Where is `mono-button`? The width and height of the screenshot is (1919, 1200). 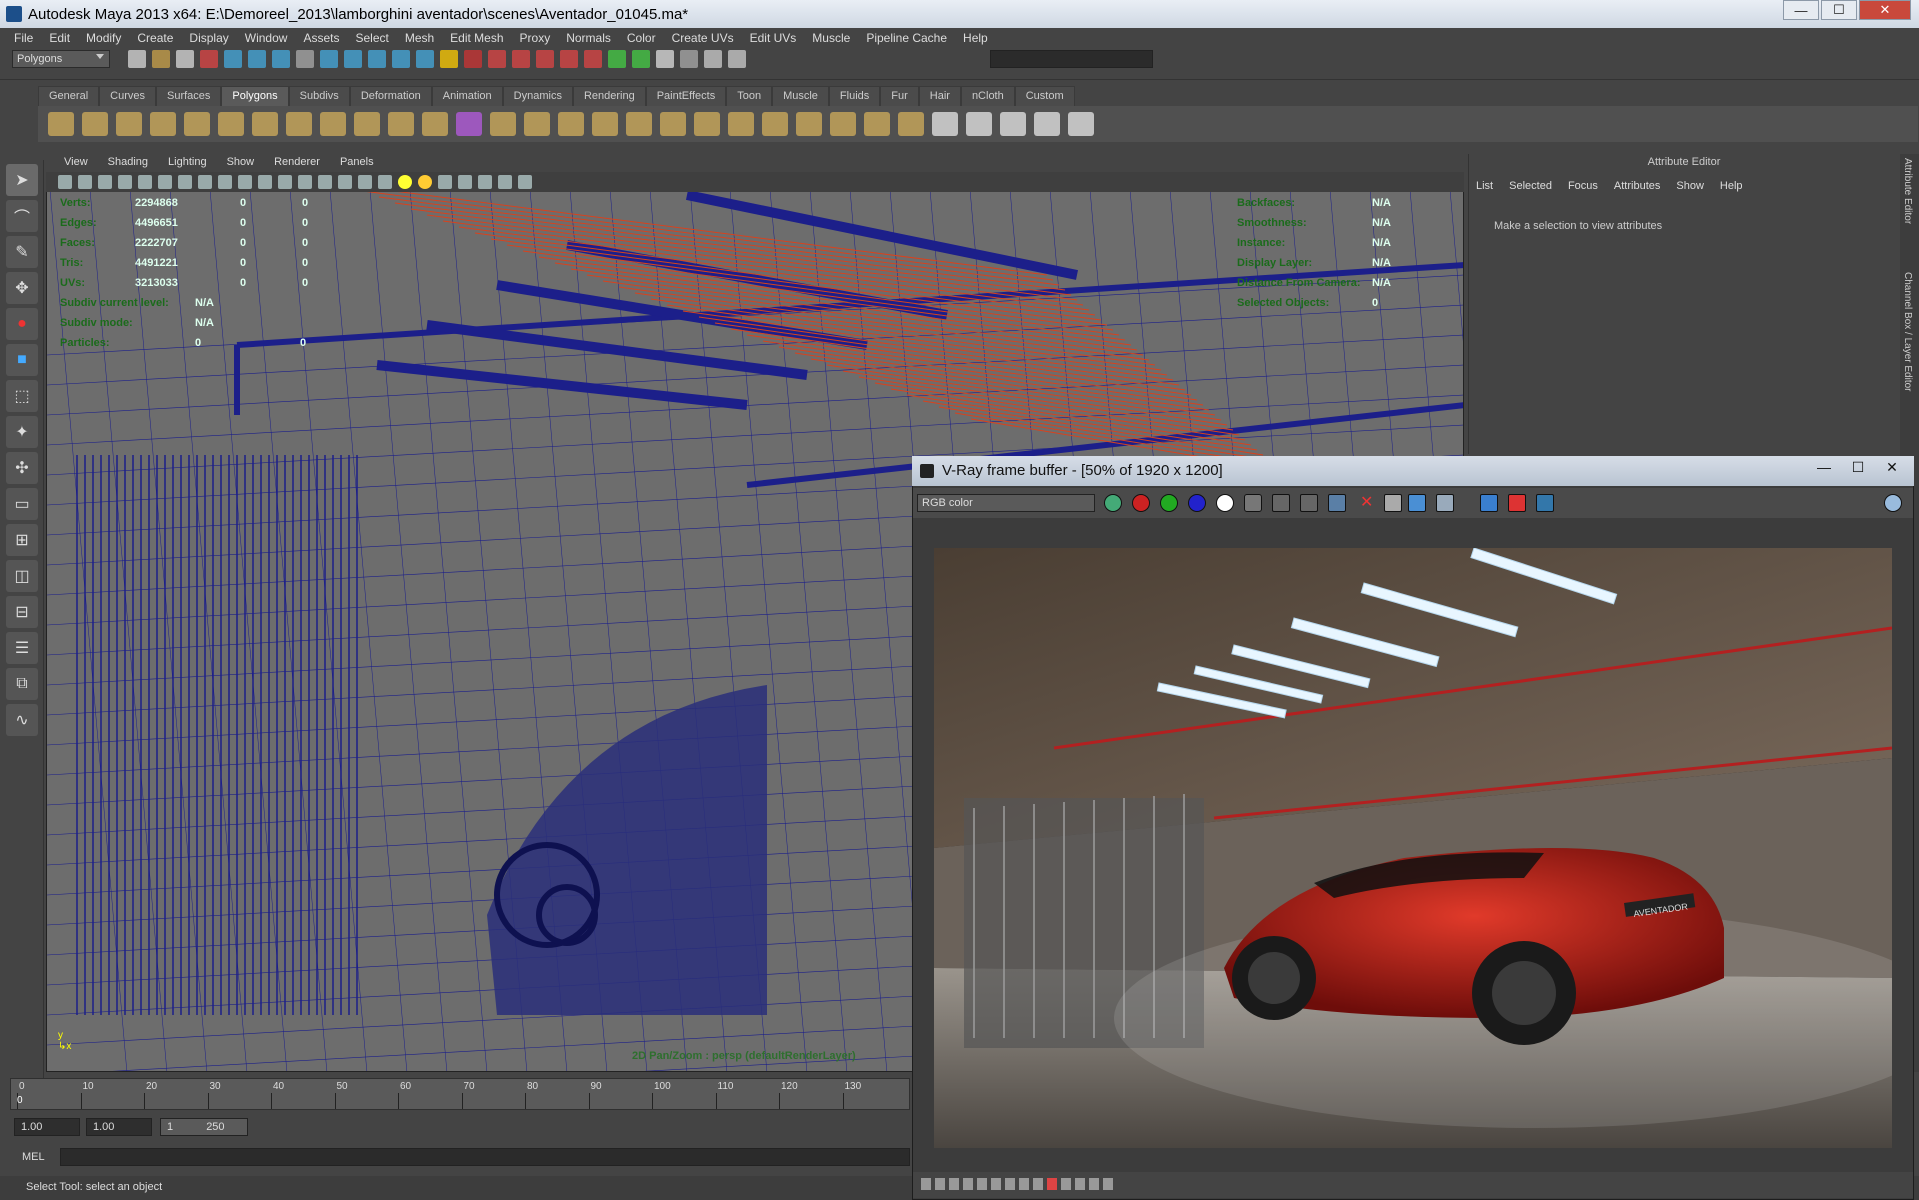 mono-button is located at coordinates (1253, 503).